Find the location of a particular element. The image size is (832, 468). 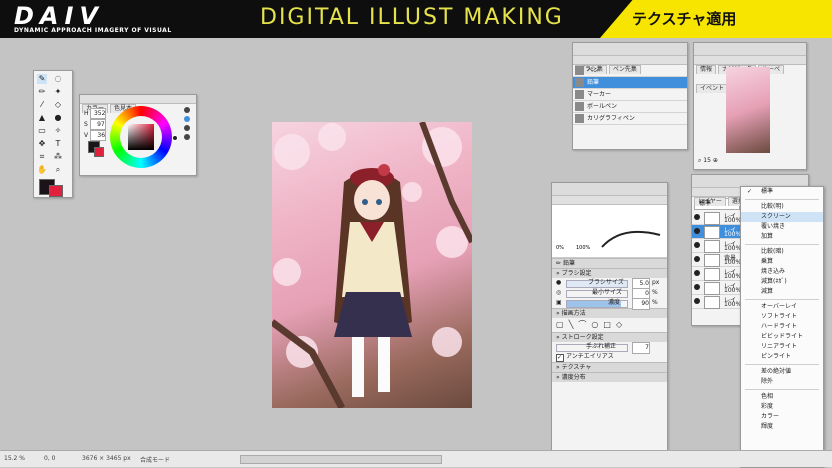

draw-poly-icon: ◇ is located at coordinates (621, 324).